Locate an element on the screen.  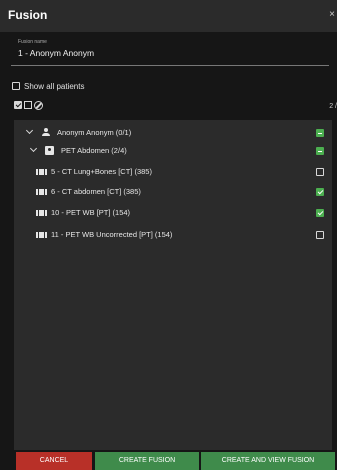
clear-selection-icon is located at coordinates (38, 105).